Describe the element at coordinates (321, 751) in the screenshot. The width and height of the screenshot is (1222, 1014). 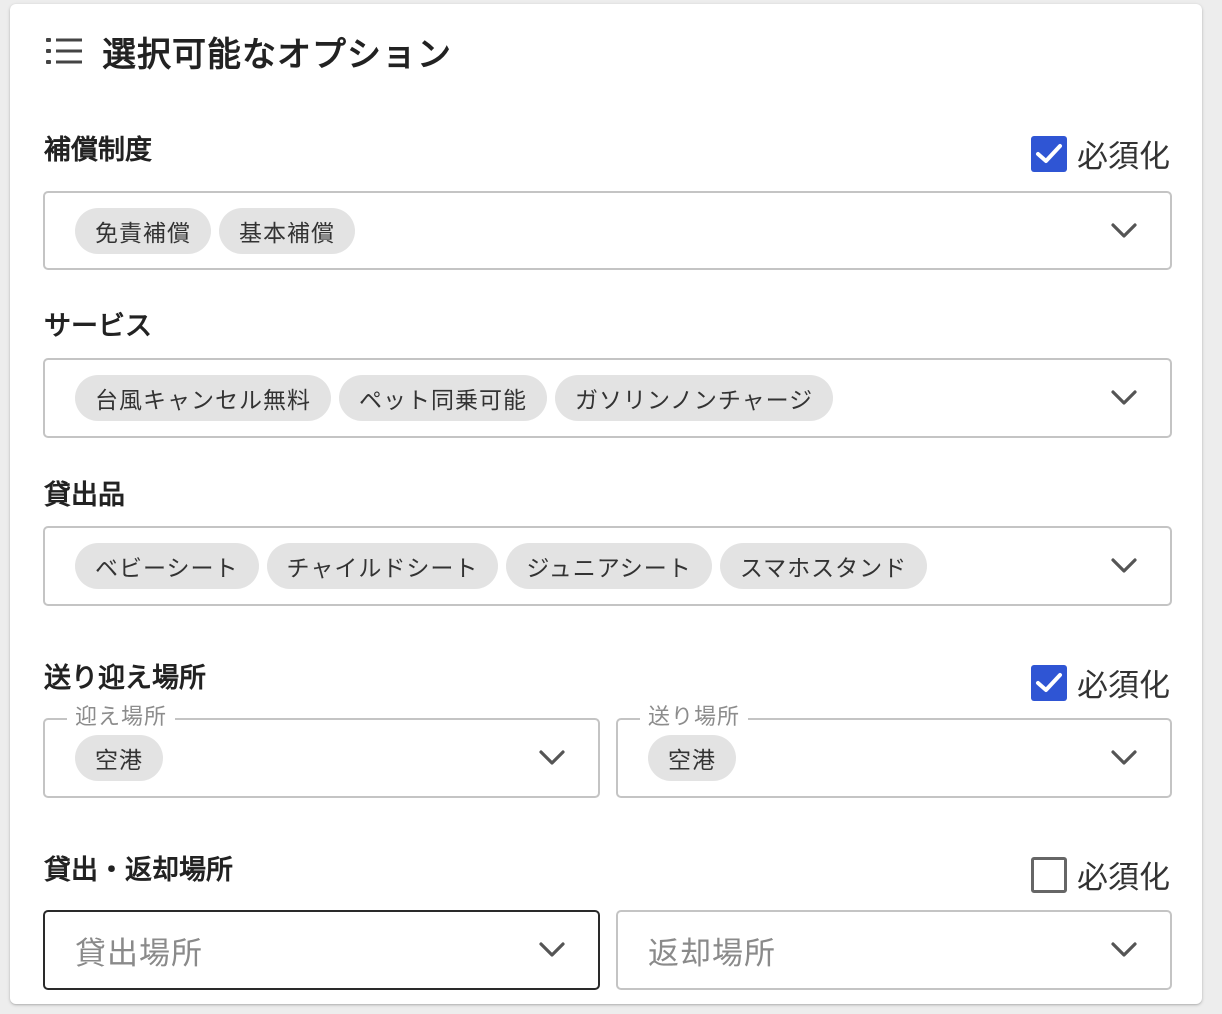
I see `pickup-location-select: 迎え場所 空港` at that location.